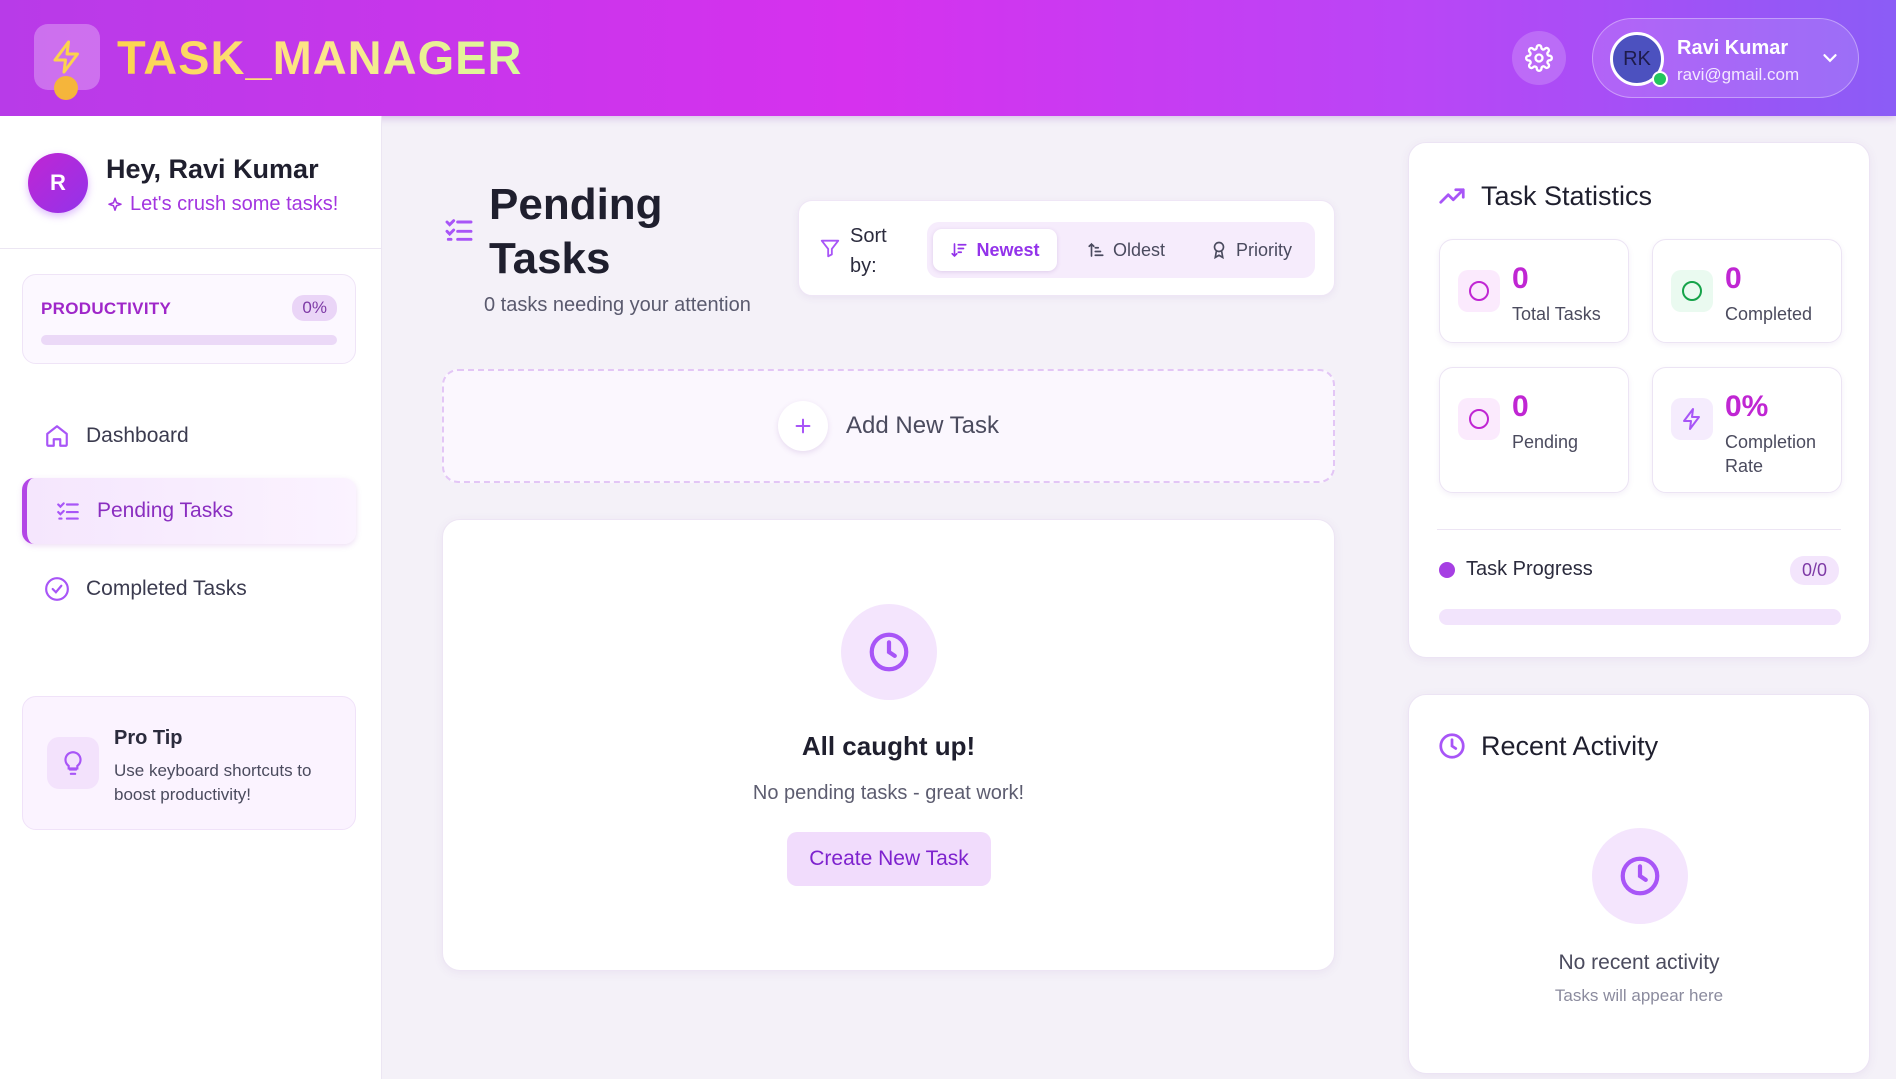 Image resolution: width=1896 pixels, height=1079 pixels. What do you see at coordinates (1771, 454) in the screenshot?
I see `stat-label: Completion Rate` at bounding box center [1771, 454].